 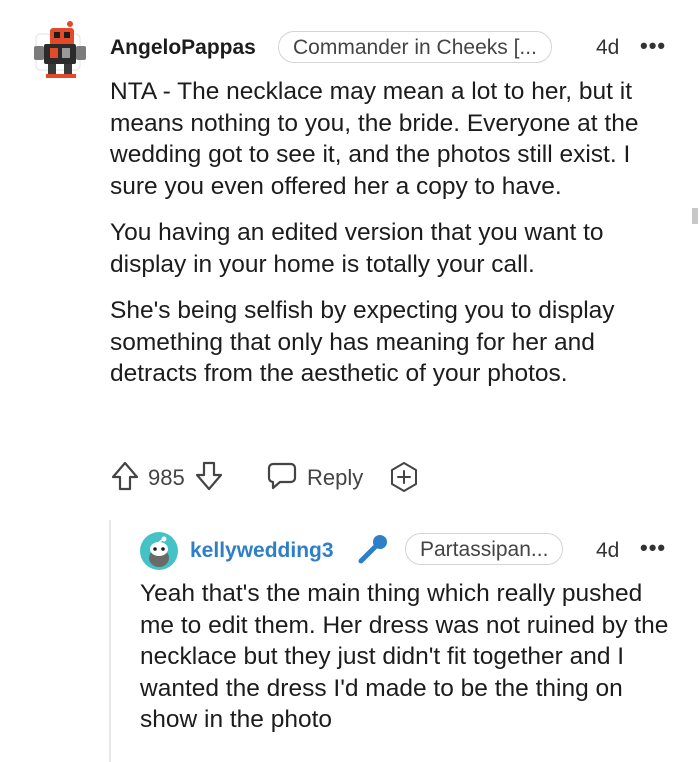 I want to click on reply-timestamp: 4d, so click(x=608, y=550).